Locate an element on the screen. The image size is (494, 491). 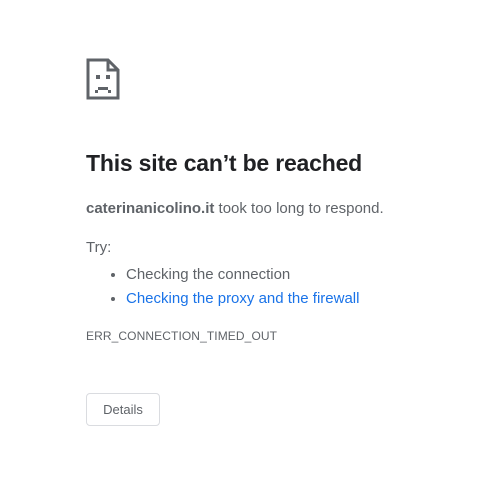
error-code: ERR_CONNECTION_TIMED_OUT is located at coordinates (182, 336).